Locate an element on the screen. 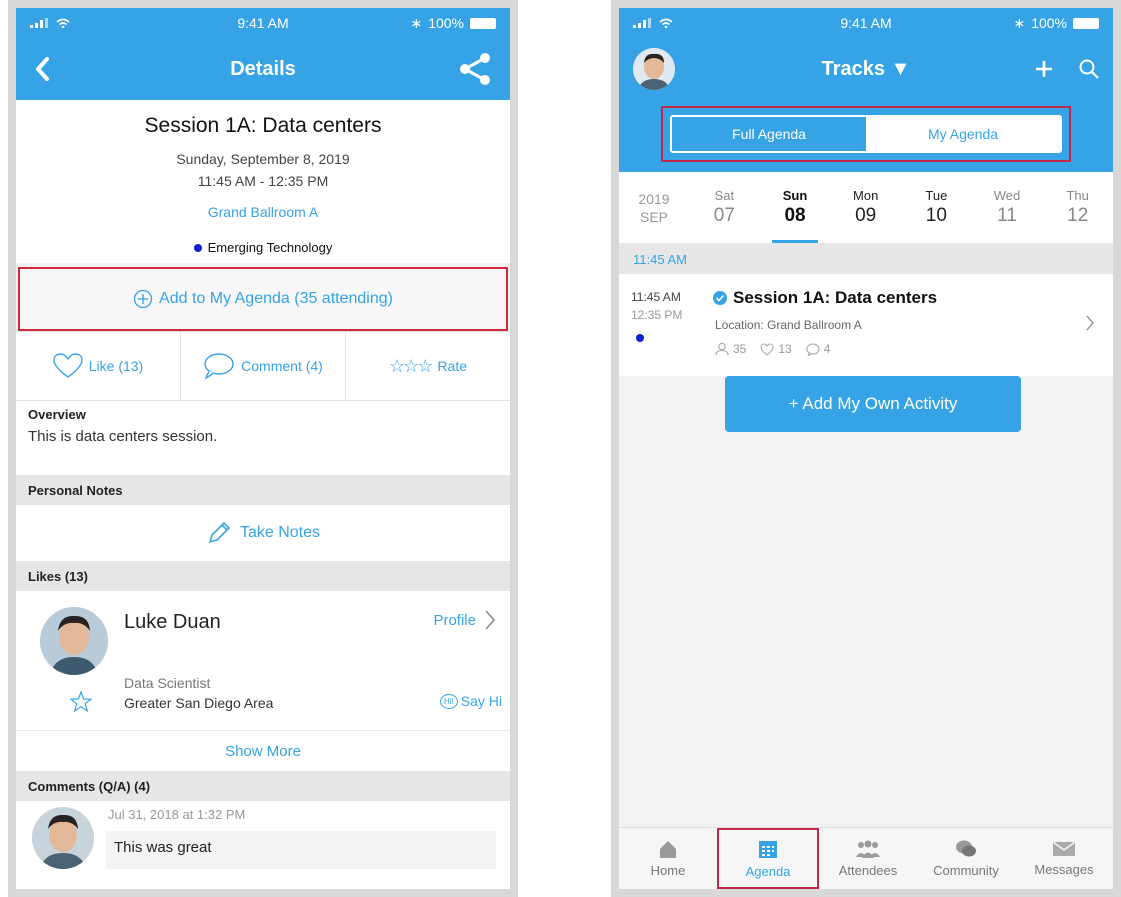  caret-down-icon: ▼ is located at coordinates (900, 68).